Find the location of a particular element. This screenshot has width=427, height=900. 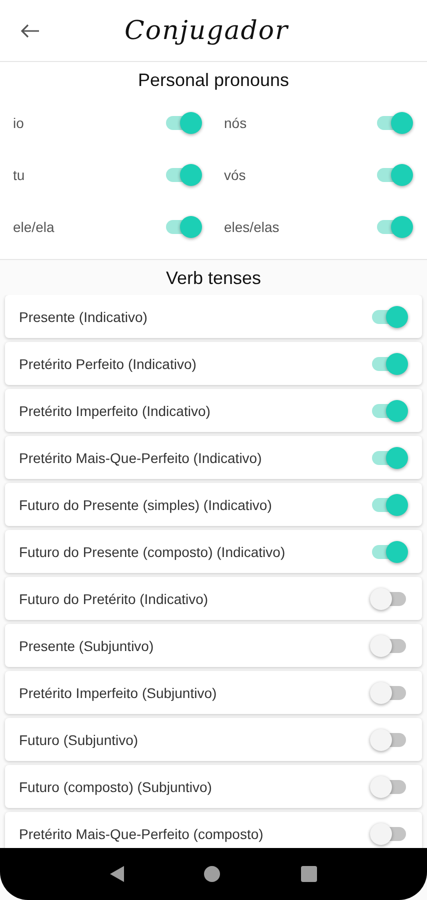

tense-label: Pretérito Imperfeito (Subjuntivo) is located at coordinates (118, 692).